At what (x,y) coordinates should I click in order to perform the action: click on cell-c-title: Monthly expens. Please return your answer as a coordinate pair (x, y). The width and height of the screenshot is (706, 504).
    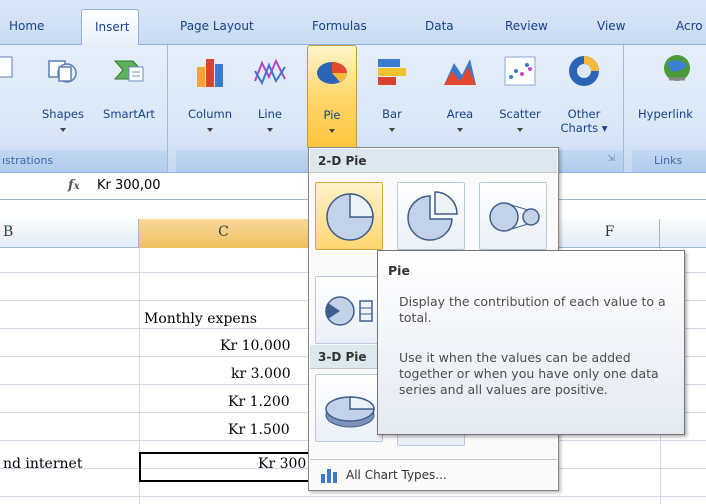
    Looking at the image, I should click on (200, 319).